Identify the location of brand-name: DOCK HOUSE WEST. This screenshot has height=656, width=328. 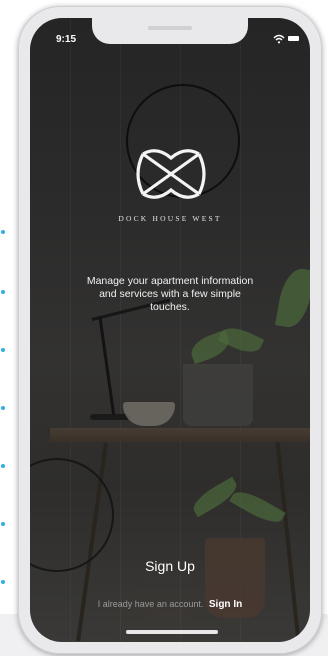
(170, 218).